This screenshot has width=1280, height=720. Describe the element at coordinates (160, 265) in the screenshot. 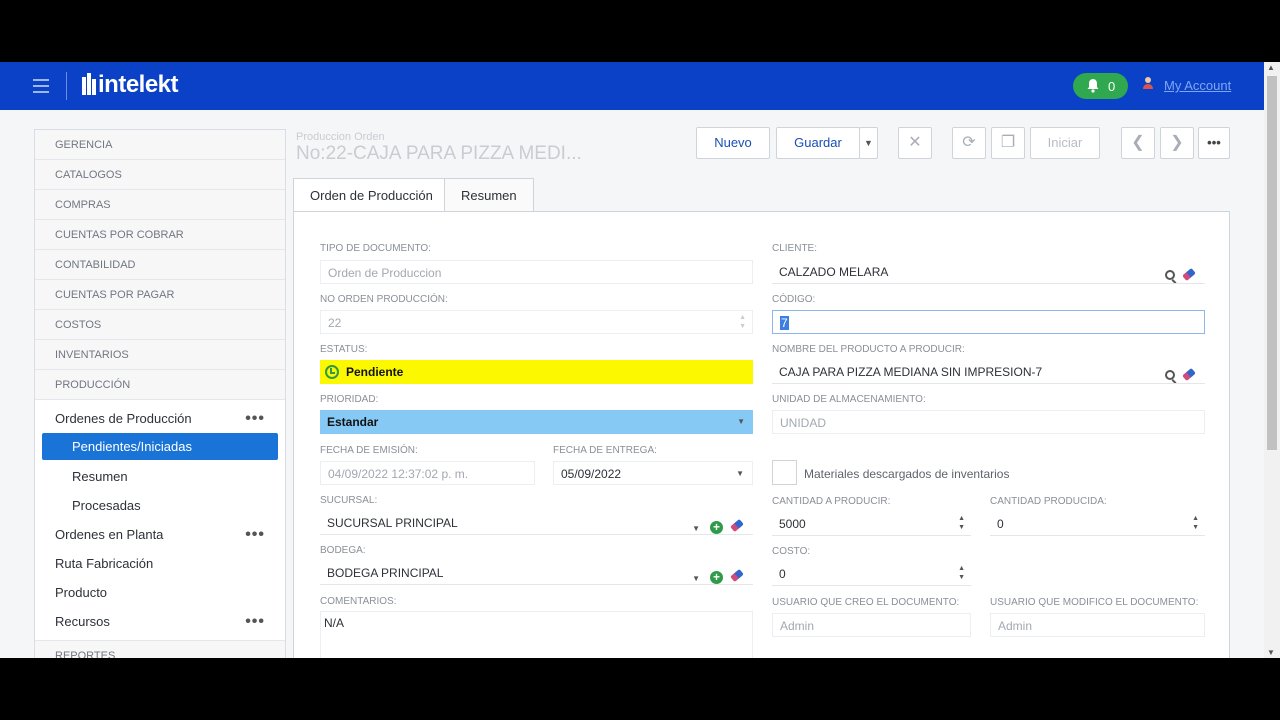

I see `sidebar-item-contabilidad: CONTABILIDAD` at that location.